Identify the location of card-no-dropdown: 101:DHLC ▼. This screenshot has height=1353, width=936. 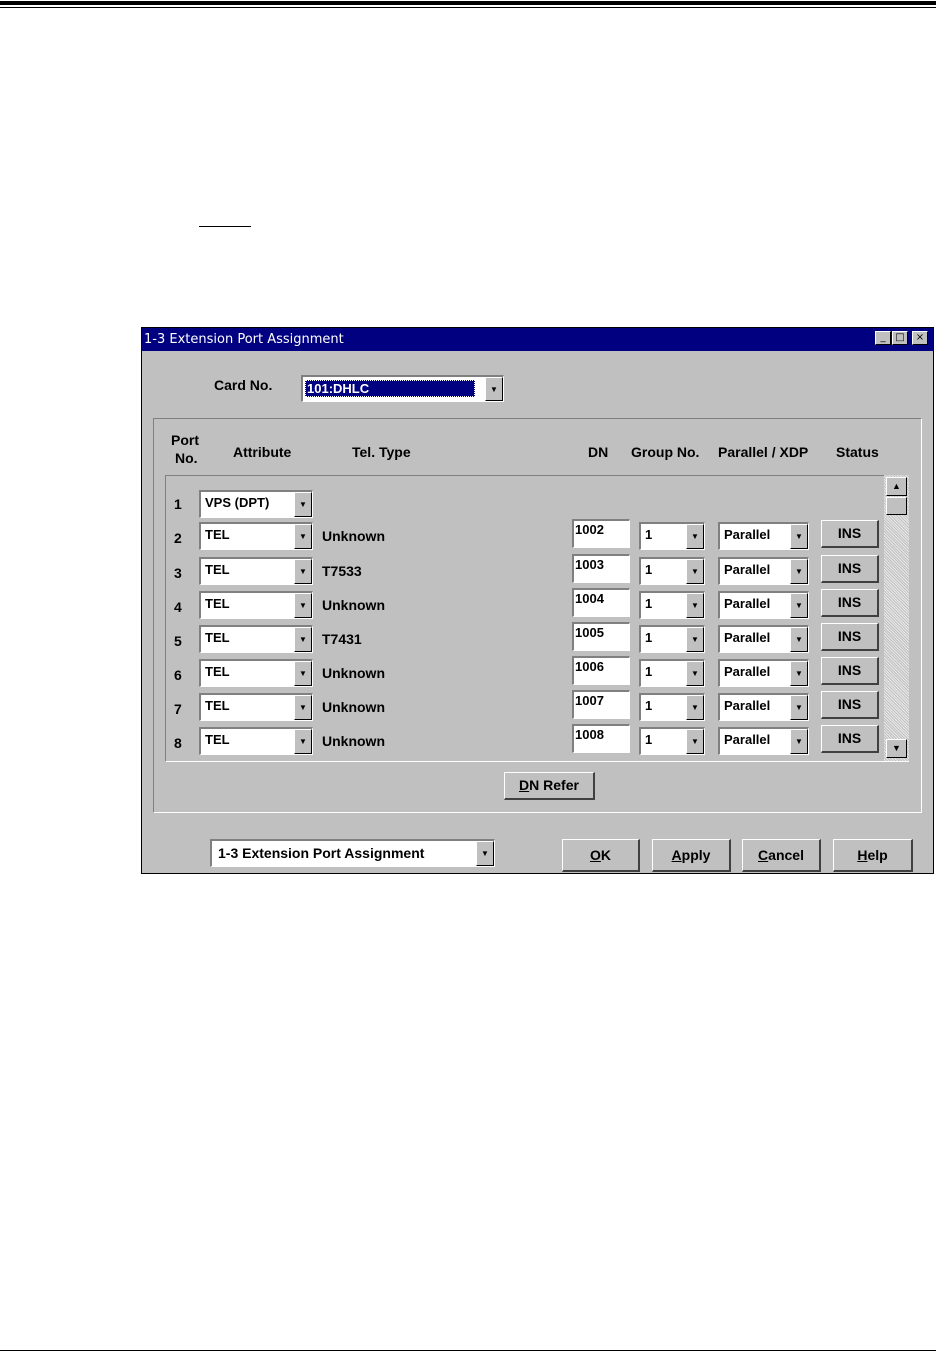
(402, 388).